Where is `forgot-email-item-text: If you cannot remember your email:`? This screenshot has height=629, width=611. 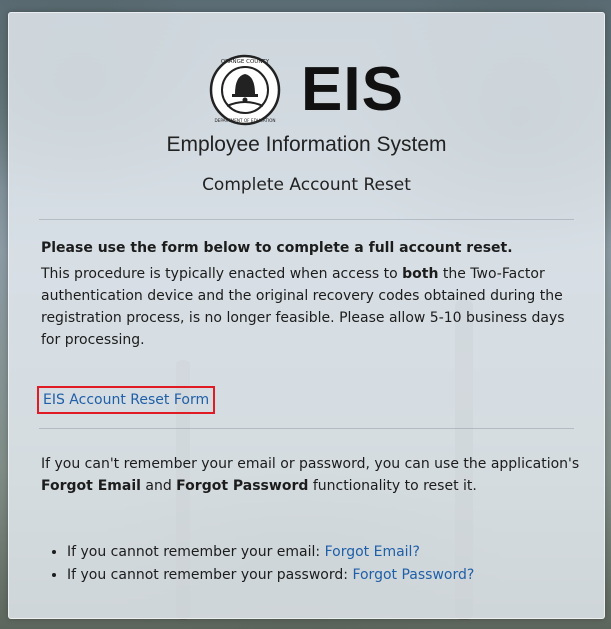
forgot-email-item-text: If you cannot remember your email: is located at coordinates (196, 552).